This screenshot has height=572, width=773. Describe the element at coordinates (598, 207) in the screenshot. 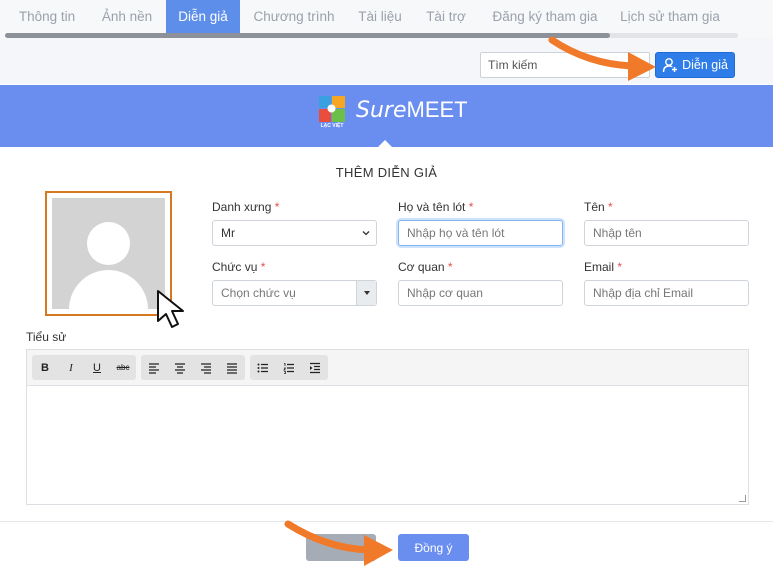

I see `first-name-label: Tên *` at that location.